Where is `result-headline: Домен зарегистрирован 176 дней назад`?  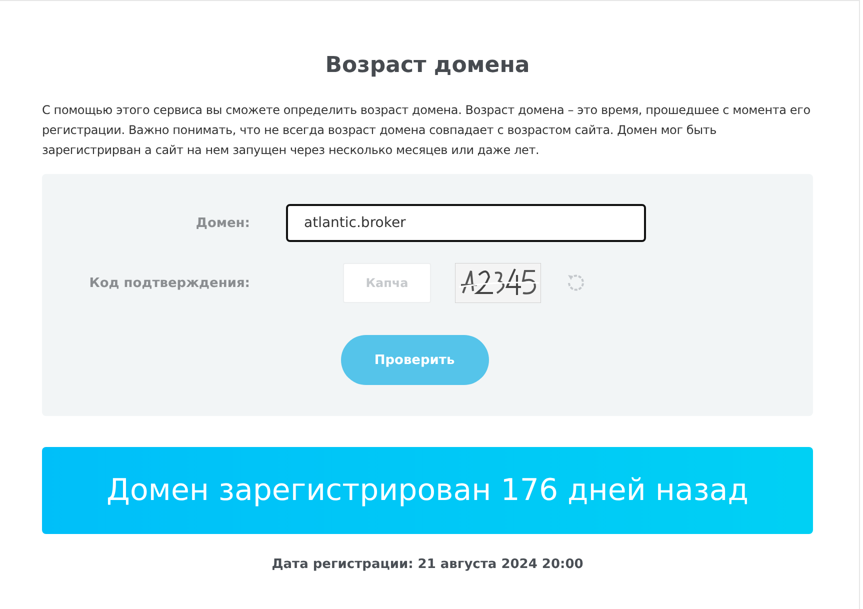 result-headline: Домен зарегистрирован 176 дней назад is located at coordinates (427, 490).